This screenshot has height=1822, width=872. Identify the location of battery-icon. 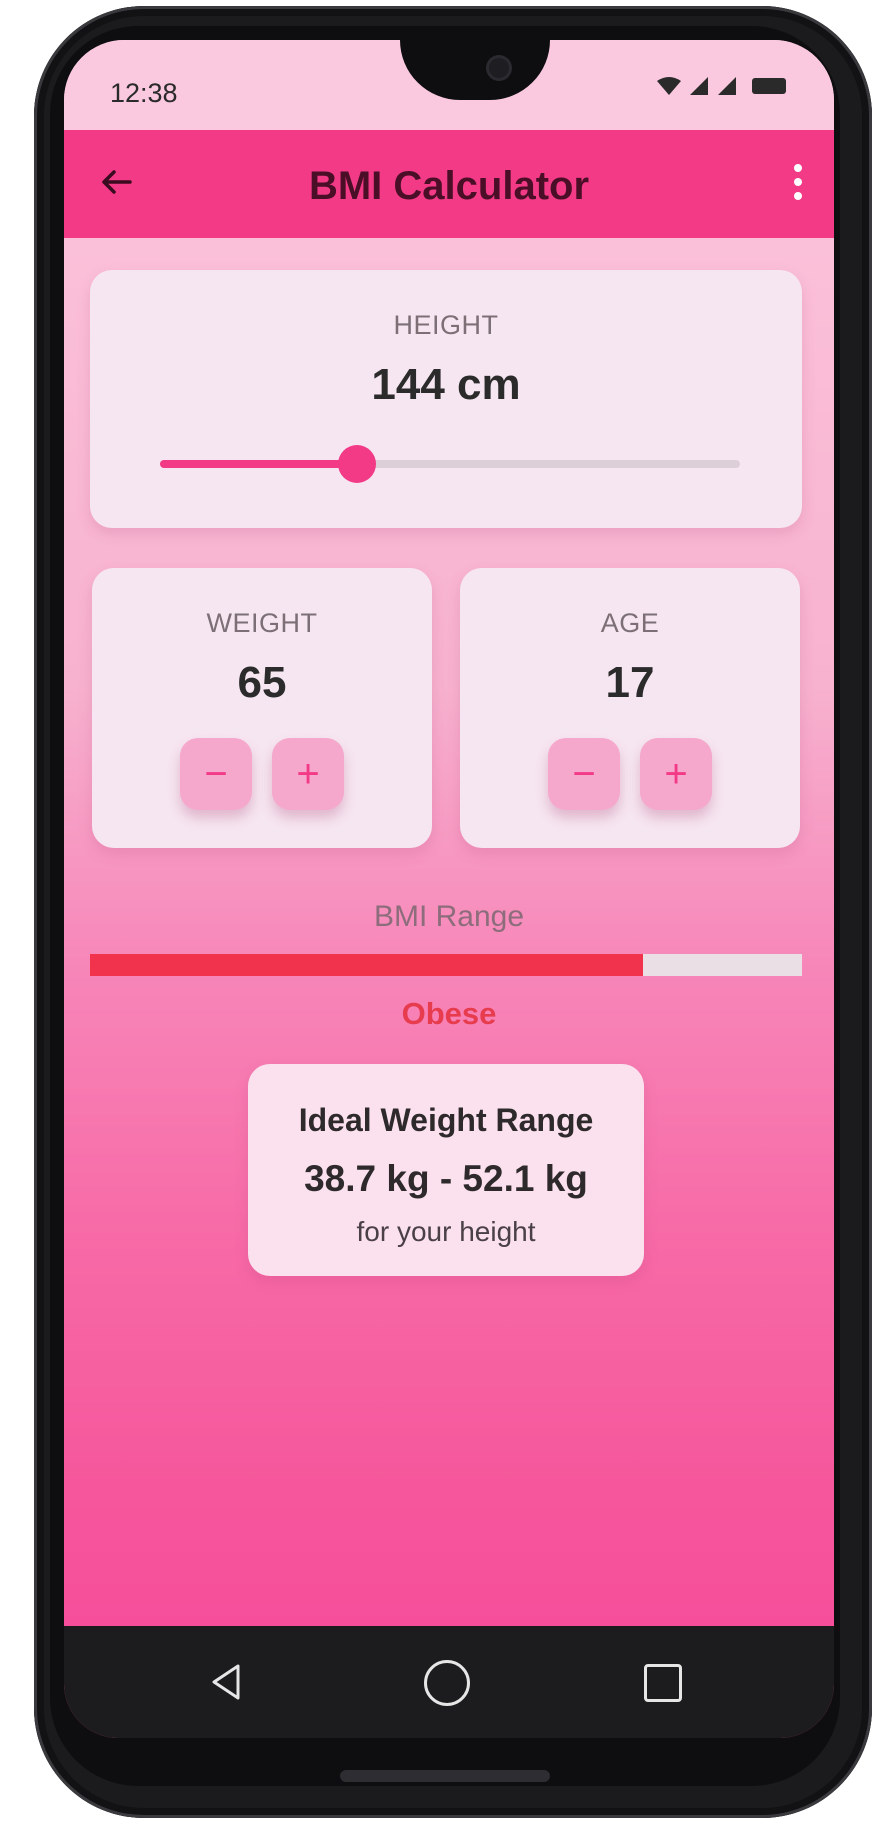
(769, 86).